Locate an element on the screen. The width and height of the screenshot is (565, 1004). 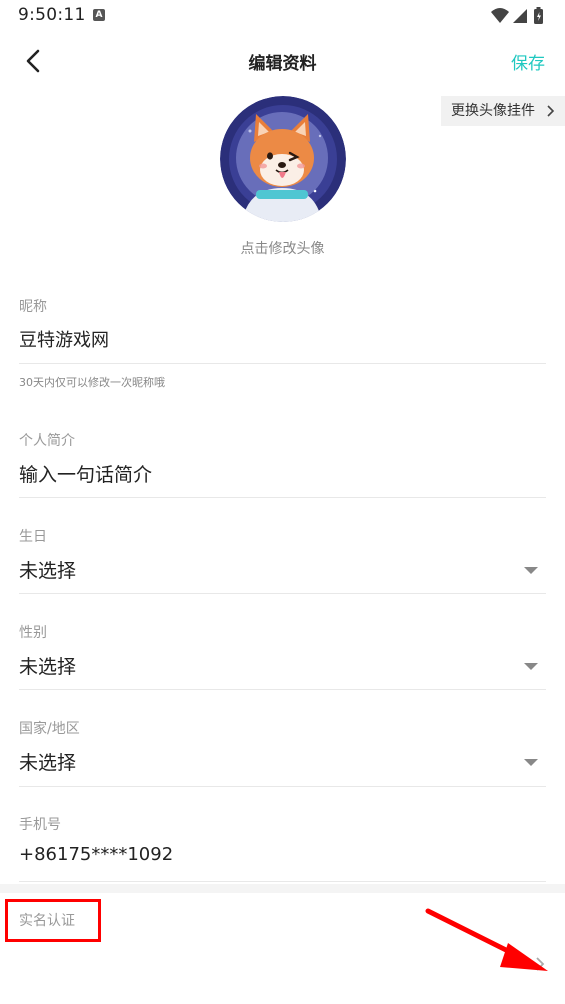
region-field: 国家/地区 未选择 is located at coordinates (282, 753).